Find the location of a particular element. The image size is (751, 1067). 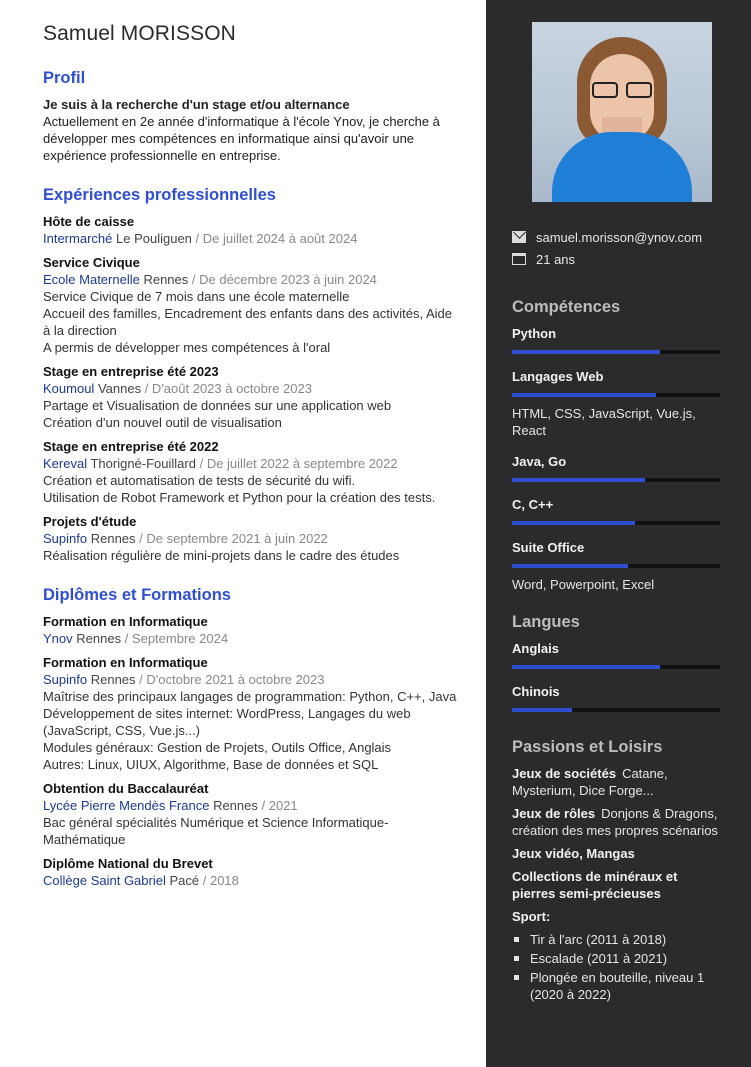

language-name: Chinois is located at coordinates (536, 691).